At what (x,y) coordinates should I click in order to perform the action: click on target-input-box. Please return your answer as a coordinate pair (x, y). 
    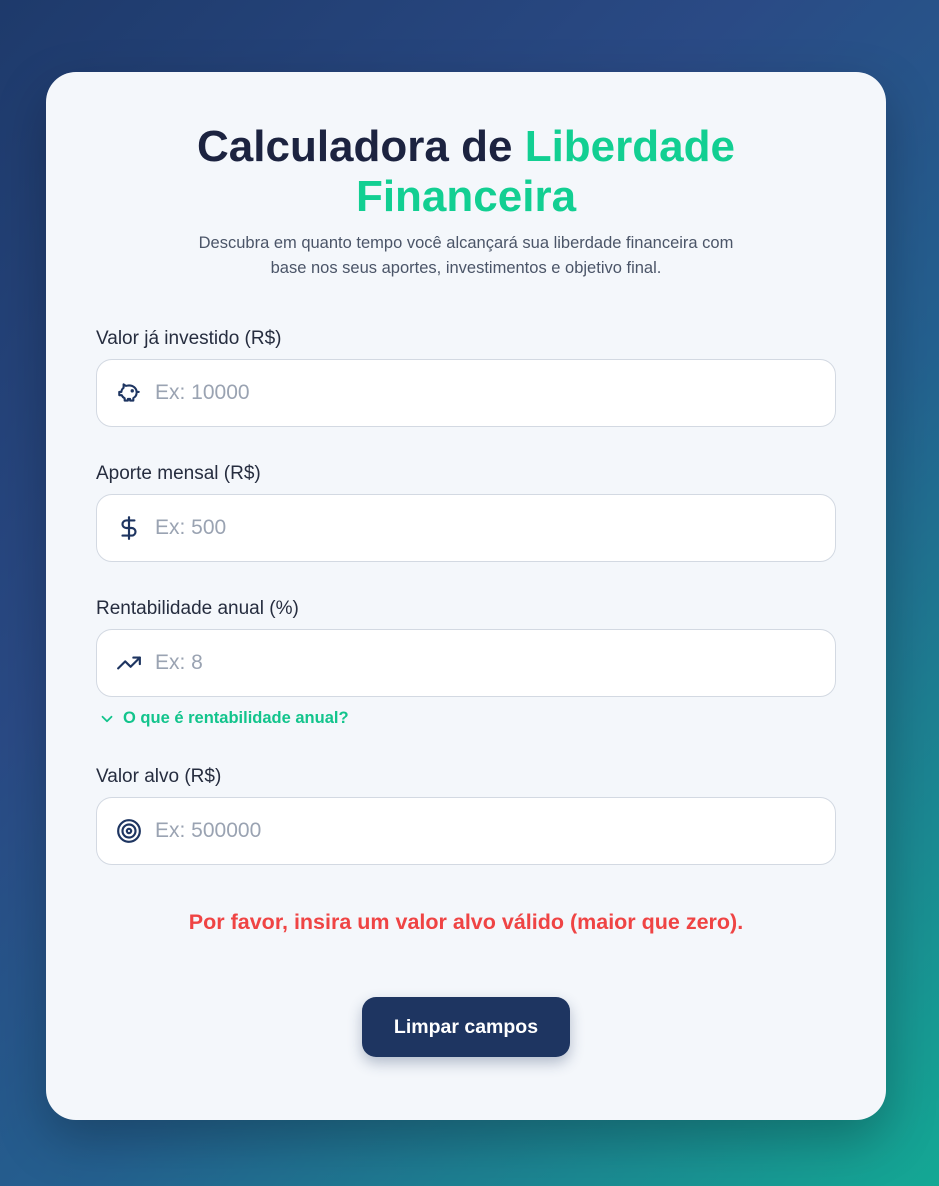
    Looking at the image, I should click on (466, 831).